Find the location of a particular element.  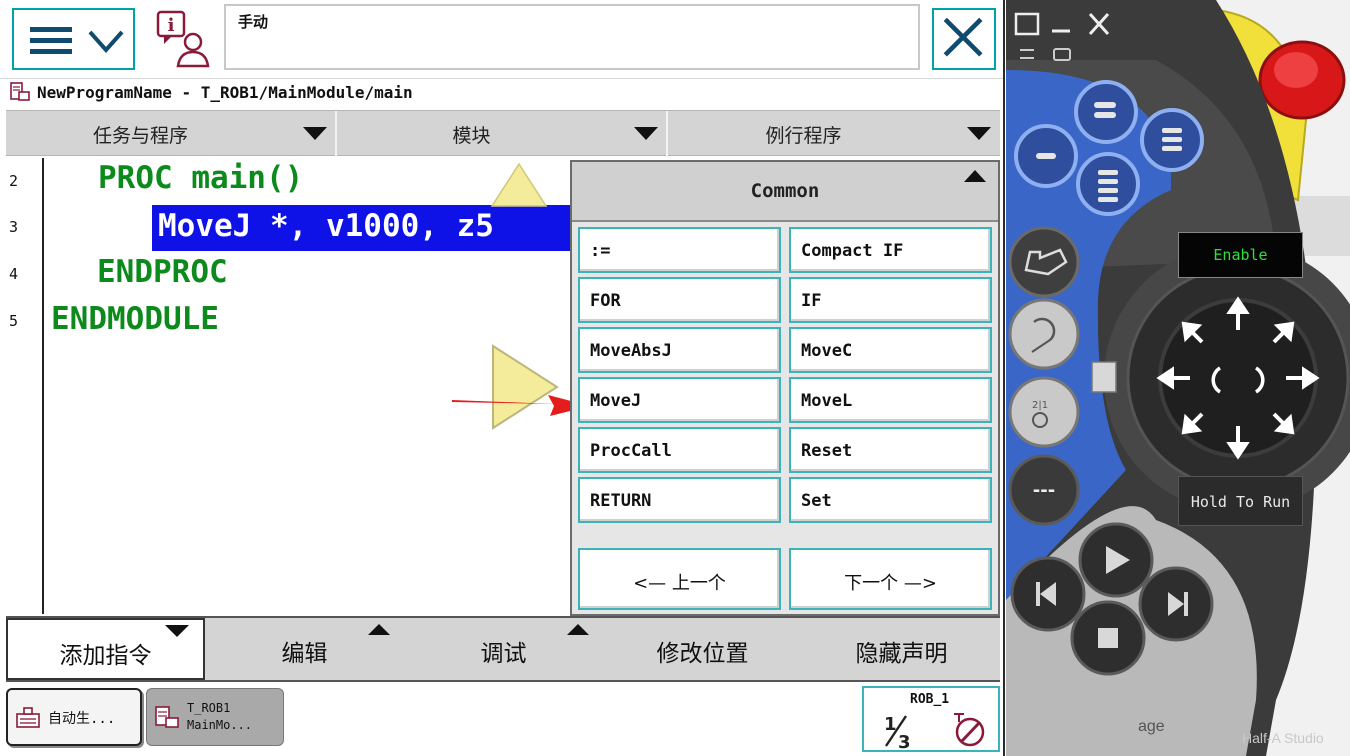

line-number: 2 is located at coordinates (14, 181).